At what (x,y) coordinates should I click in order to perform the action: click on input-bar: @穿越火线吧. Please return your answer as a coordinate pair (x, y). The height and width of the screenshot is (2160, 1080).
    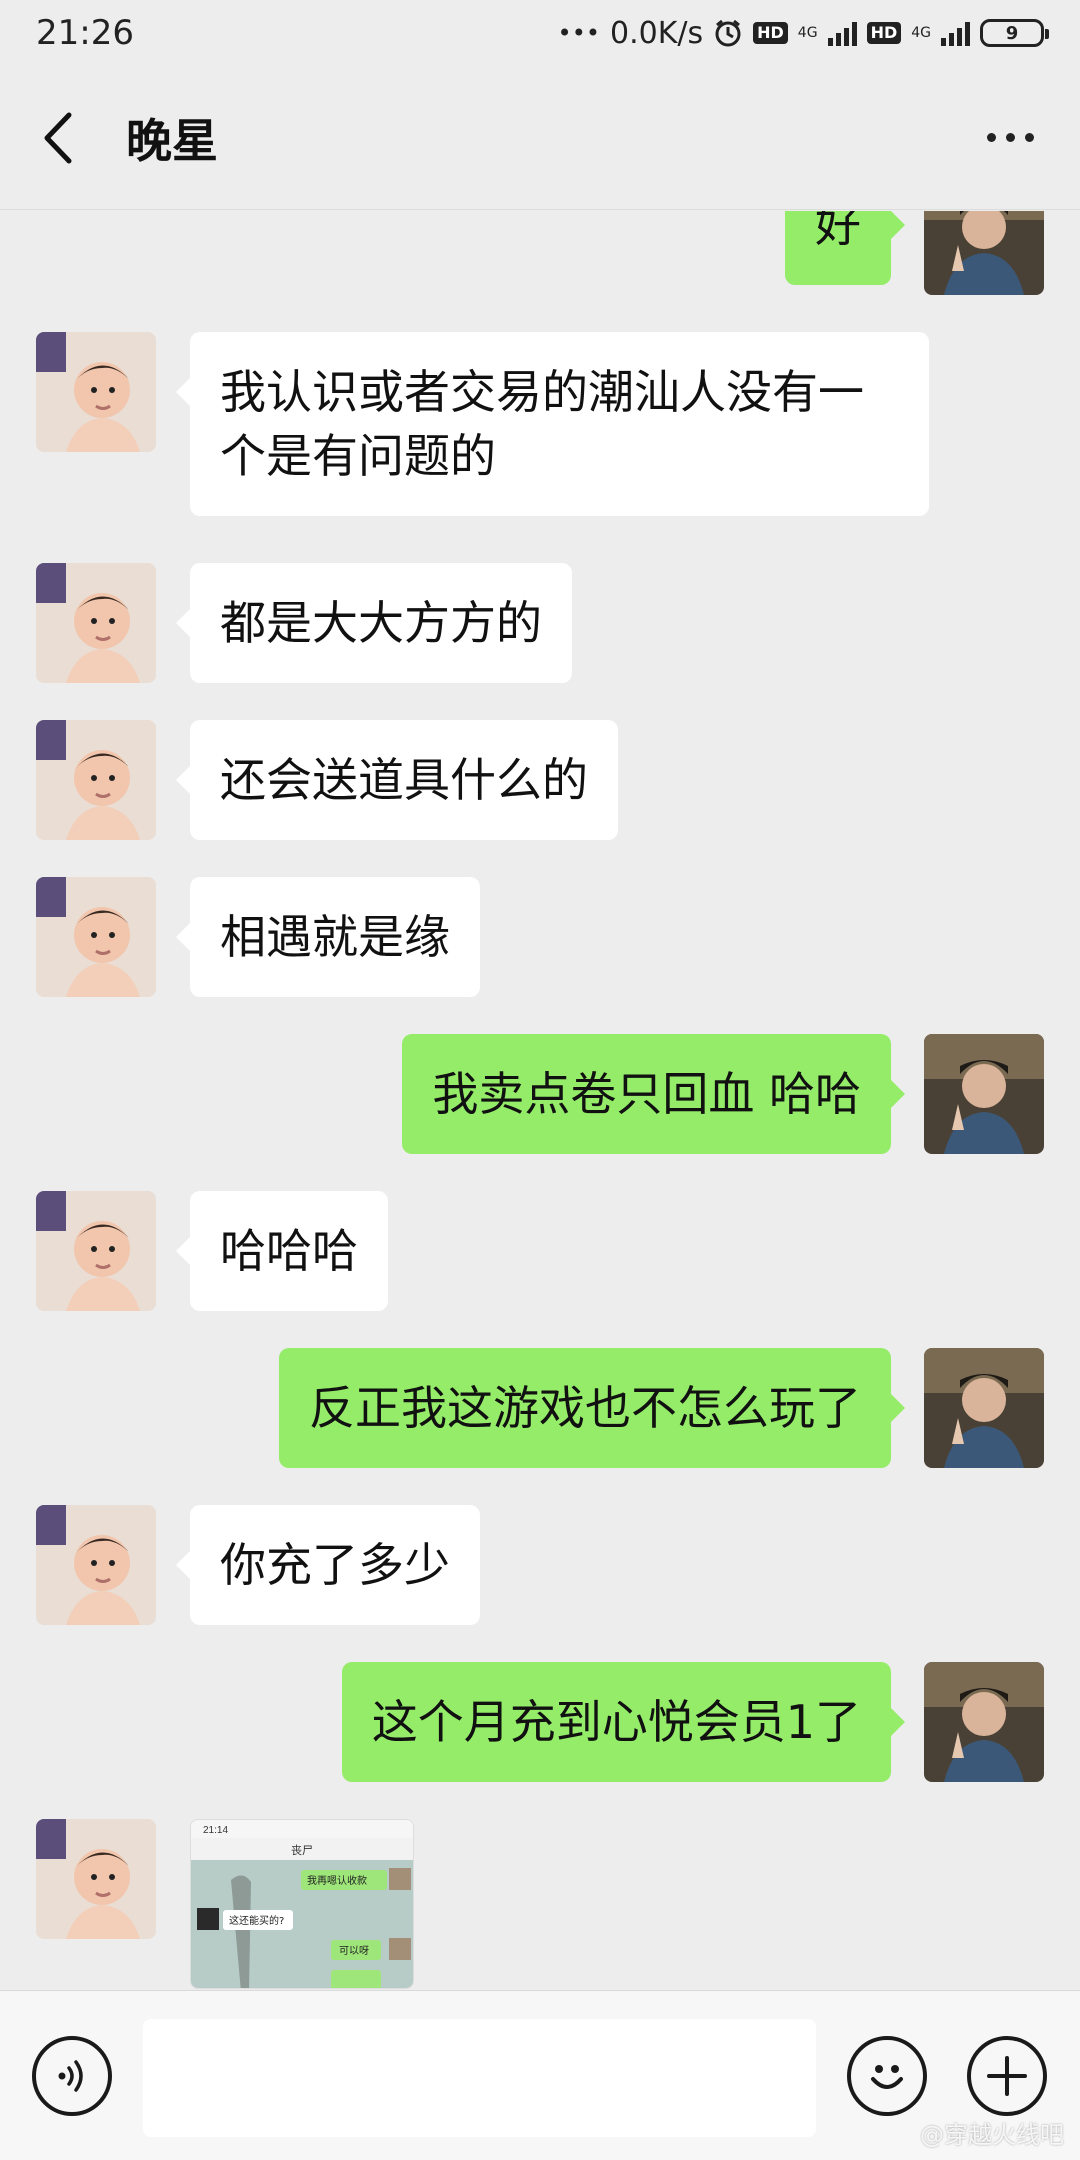
    Looking at the image, I should click on (540, 2075).